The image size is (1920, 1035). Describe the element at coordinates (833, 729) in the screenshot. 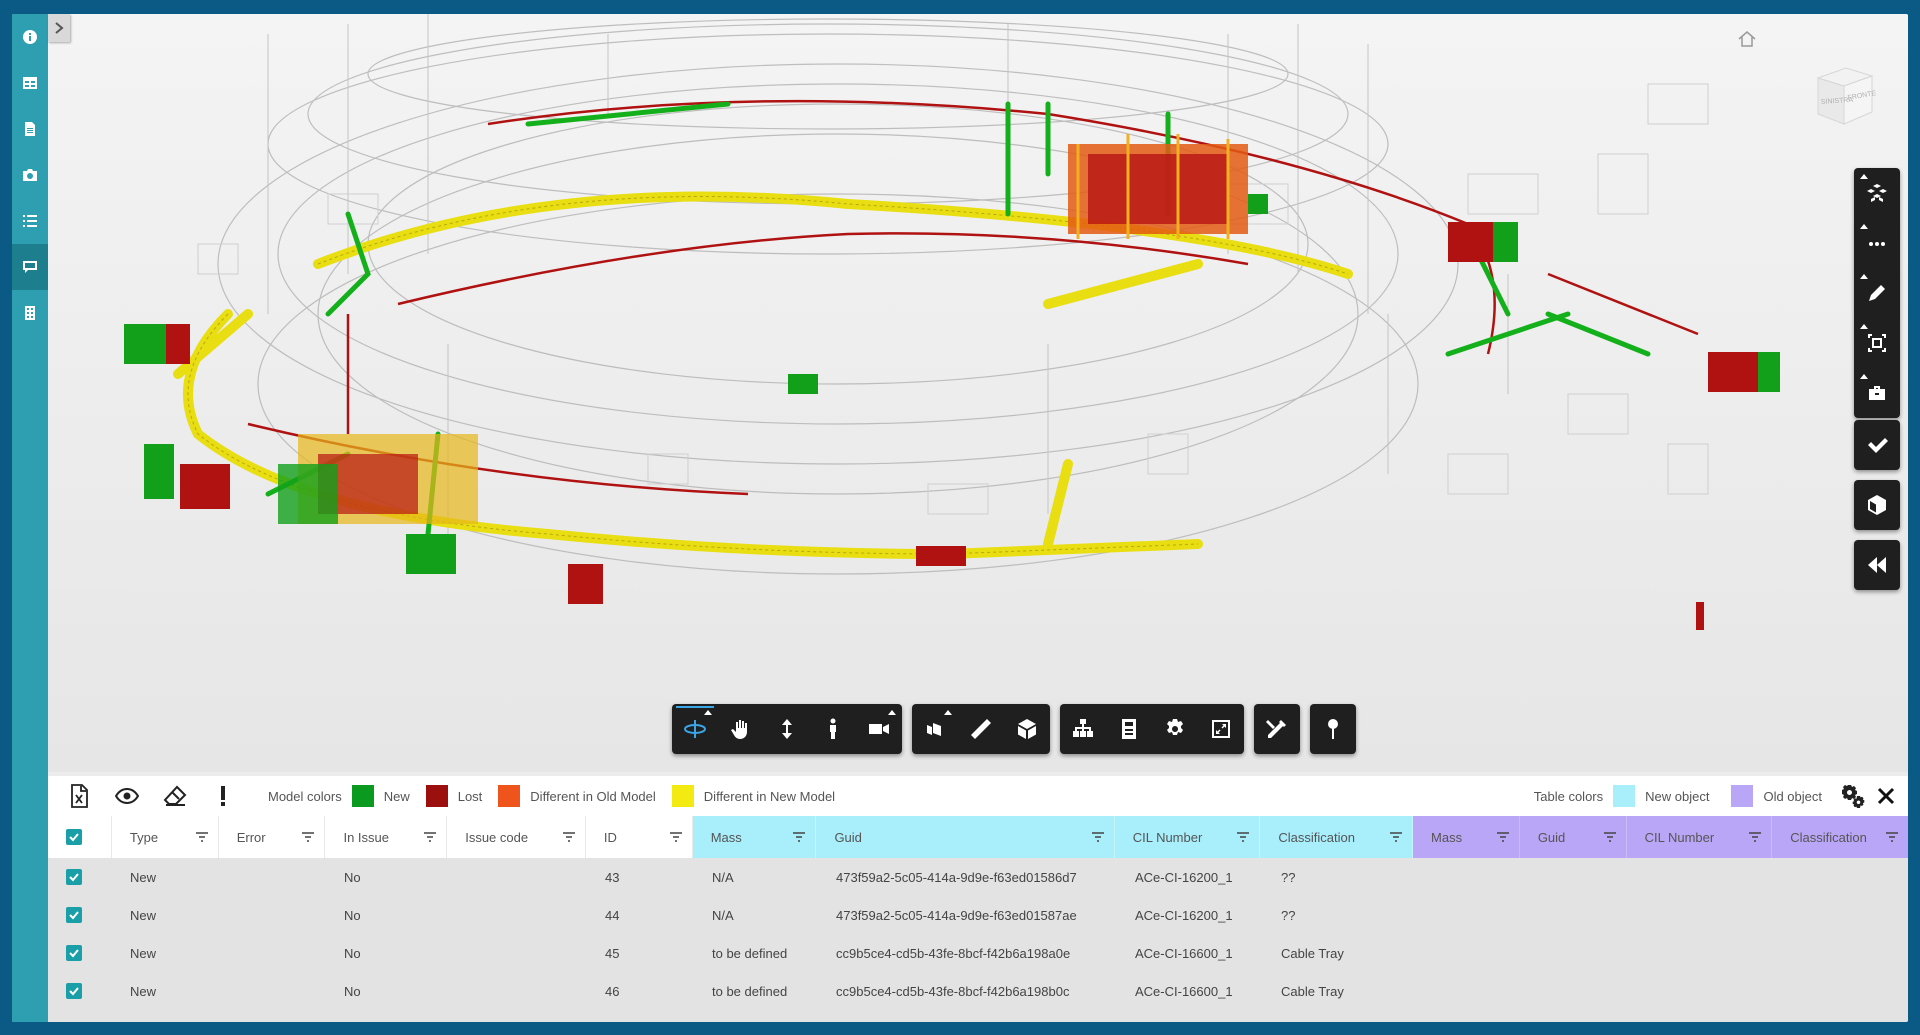

I see `first-person-button` at that location.